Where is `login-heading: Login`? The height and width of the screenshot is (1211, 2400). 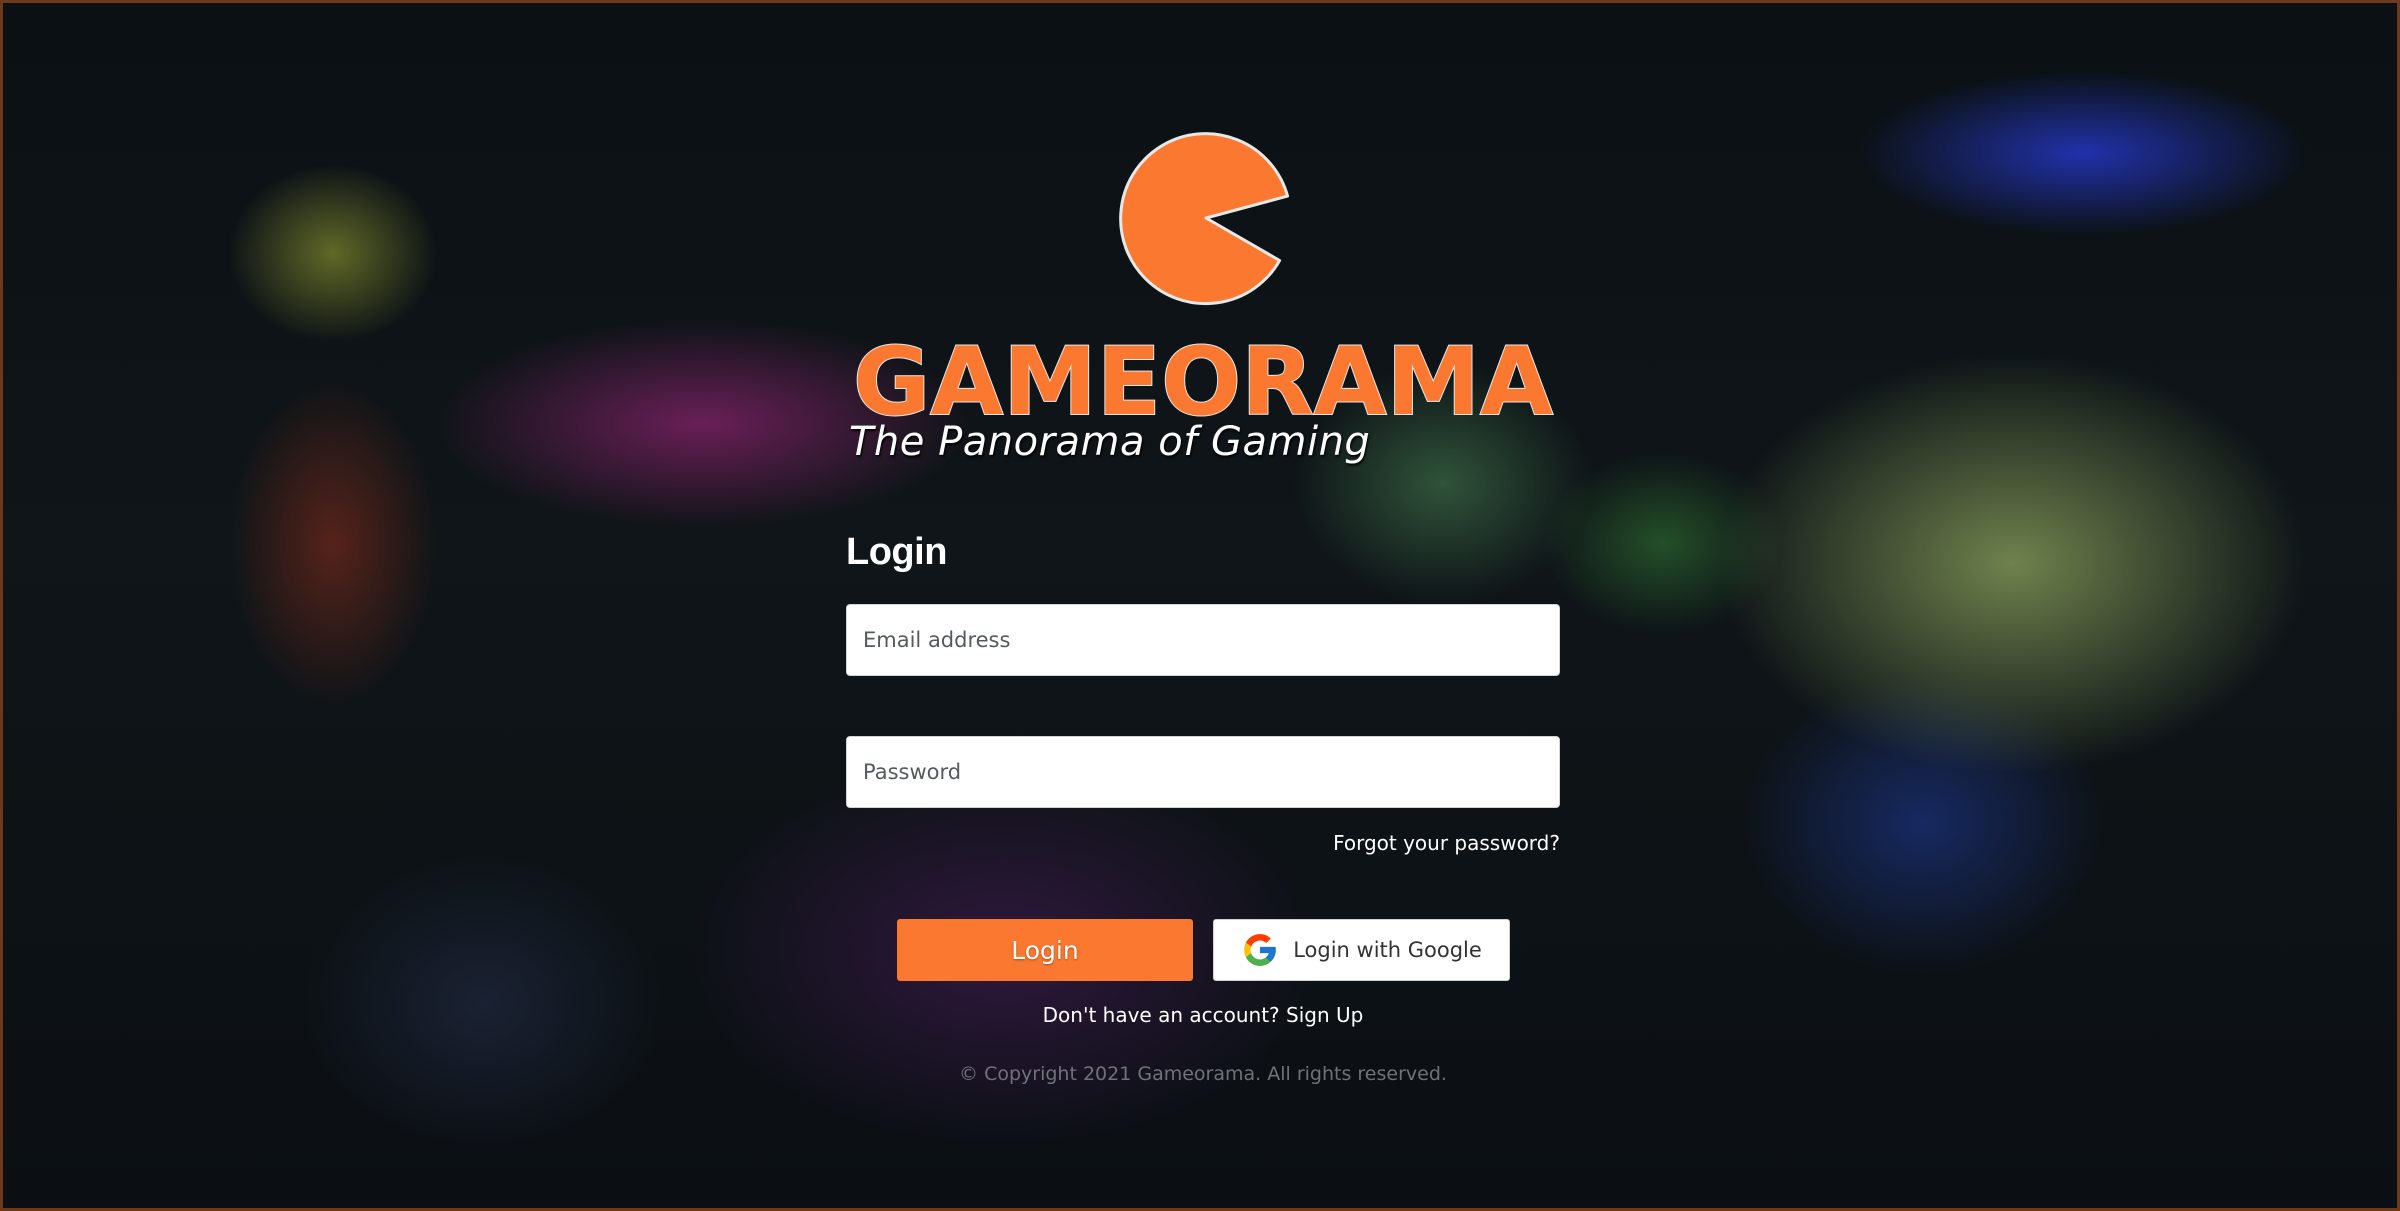 login-heading: Login is located at coordinates (896, 552).